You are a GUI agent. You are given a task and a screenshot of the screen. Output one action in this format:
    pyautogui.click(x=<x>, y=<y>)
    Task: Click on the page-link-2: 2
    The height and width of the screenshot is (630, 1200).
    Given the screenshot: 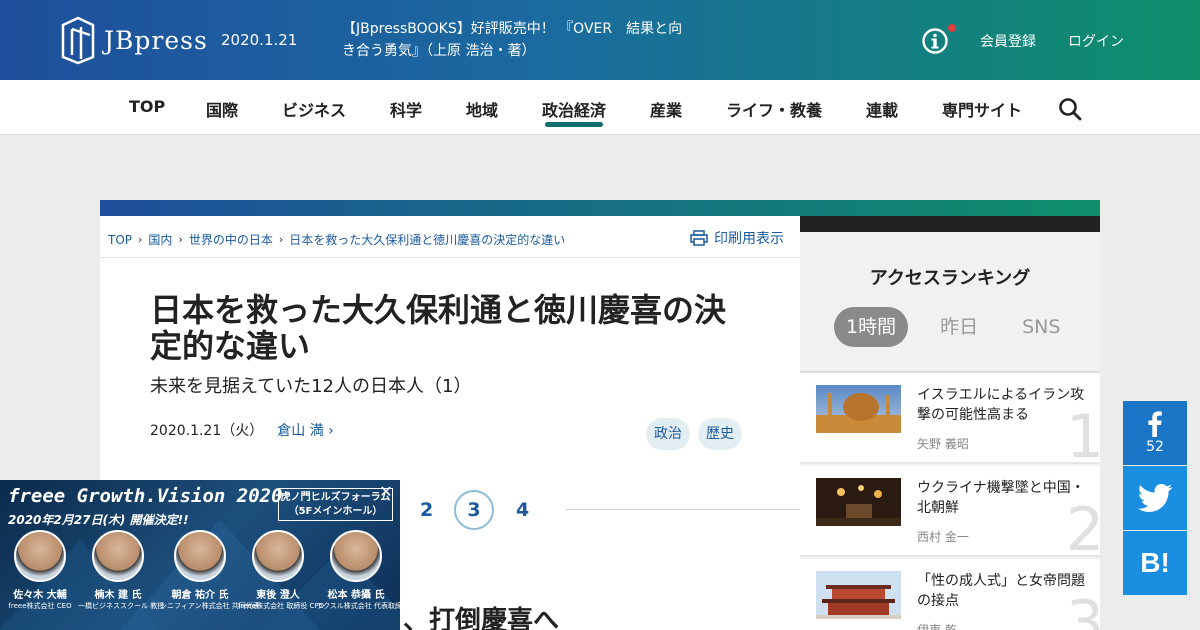 What is the action you would take?
    pyautogui.click(x=426, y=510)
    